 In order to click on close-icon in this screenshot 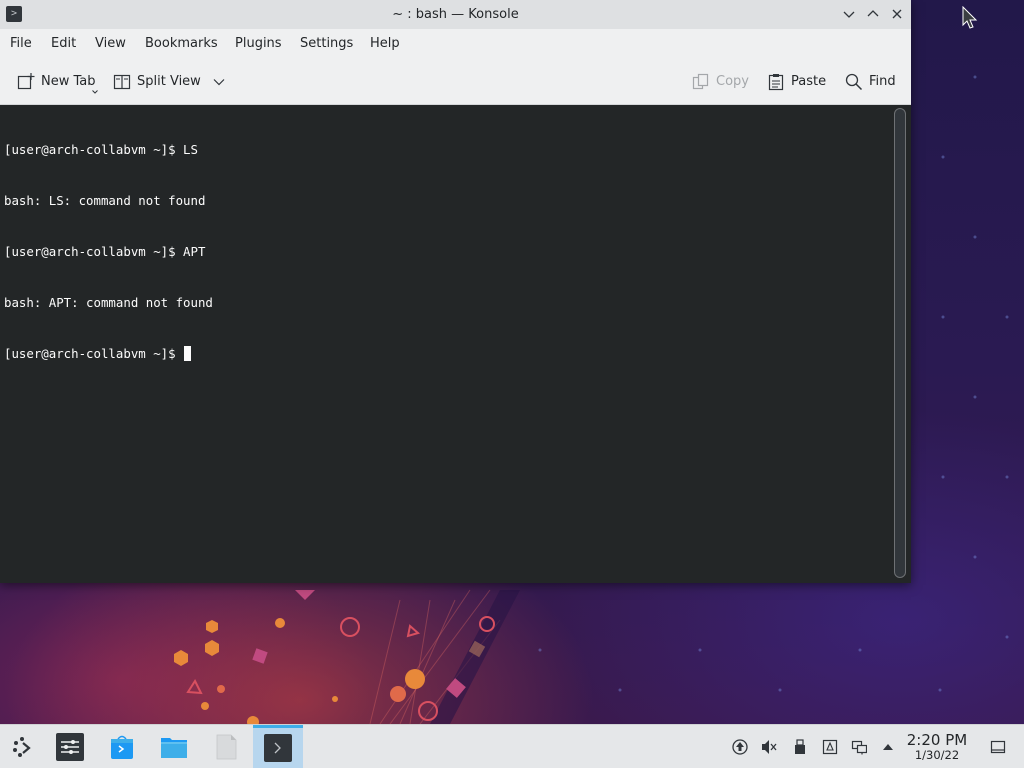, I will do `click(897, 14)`.